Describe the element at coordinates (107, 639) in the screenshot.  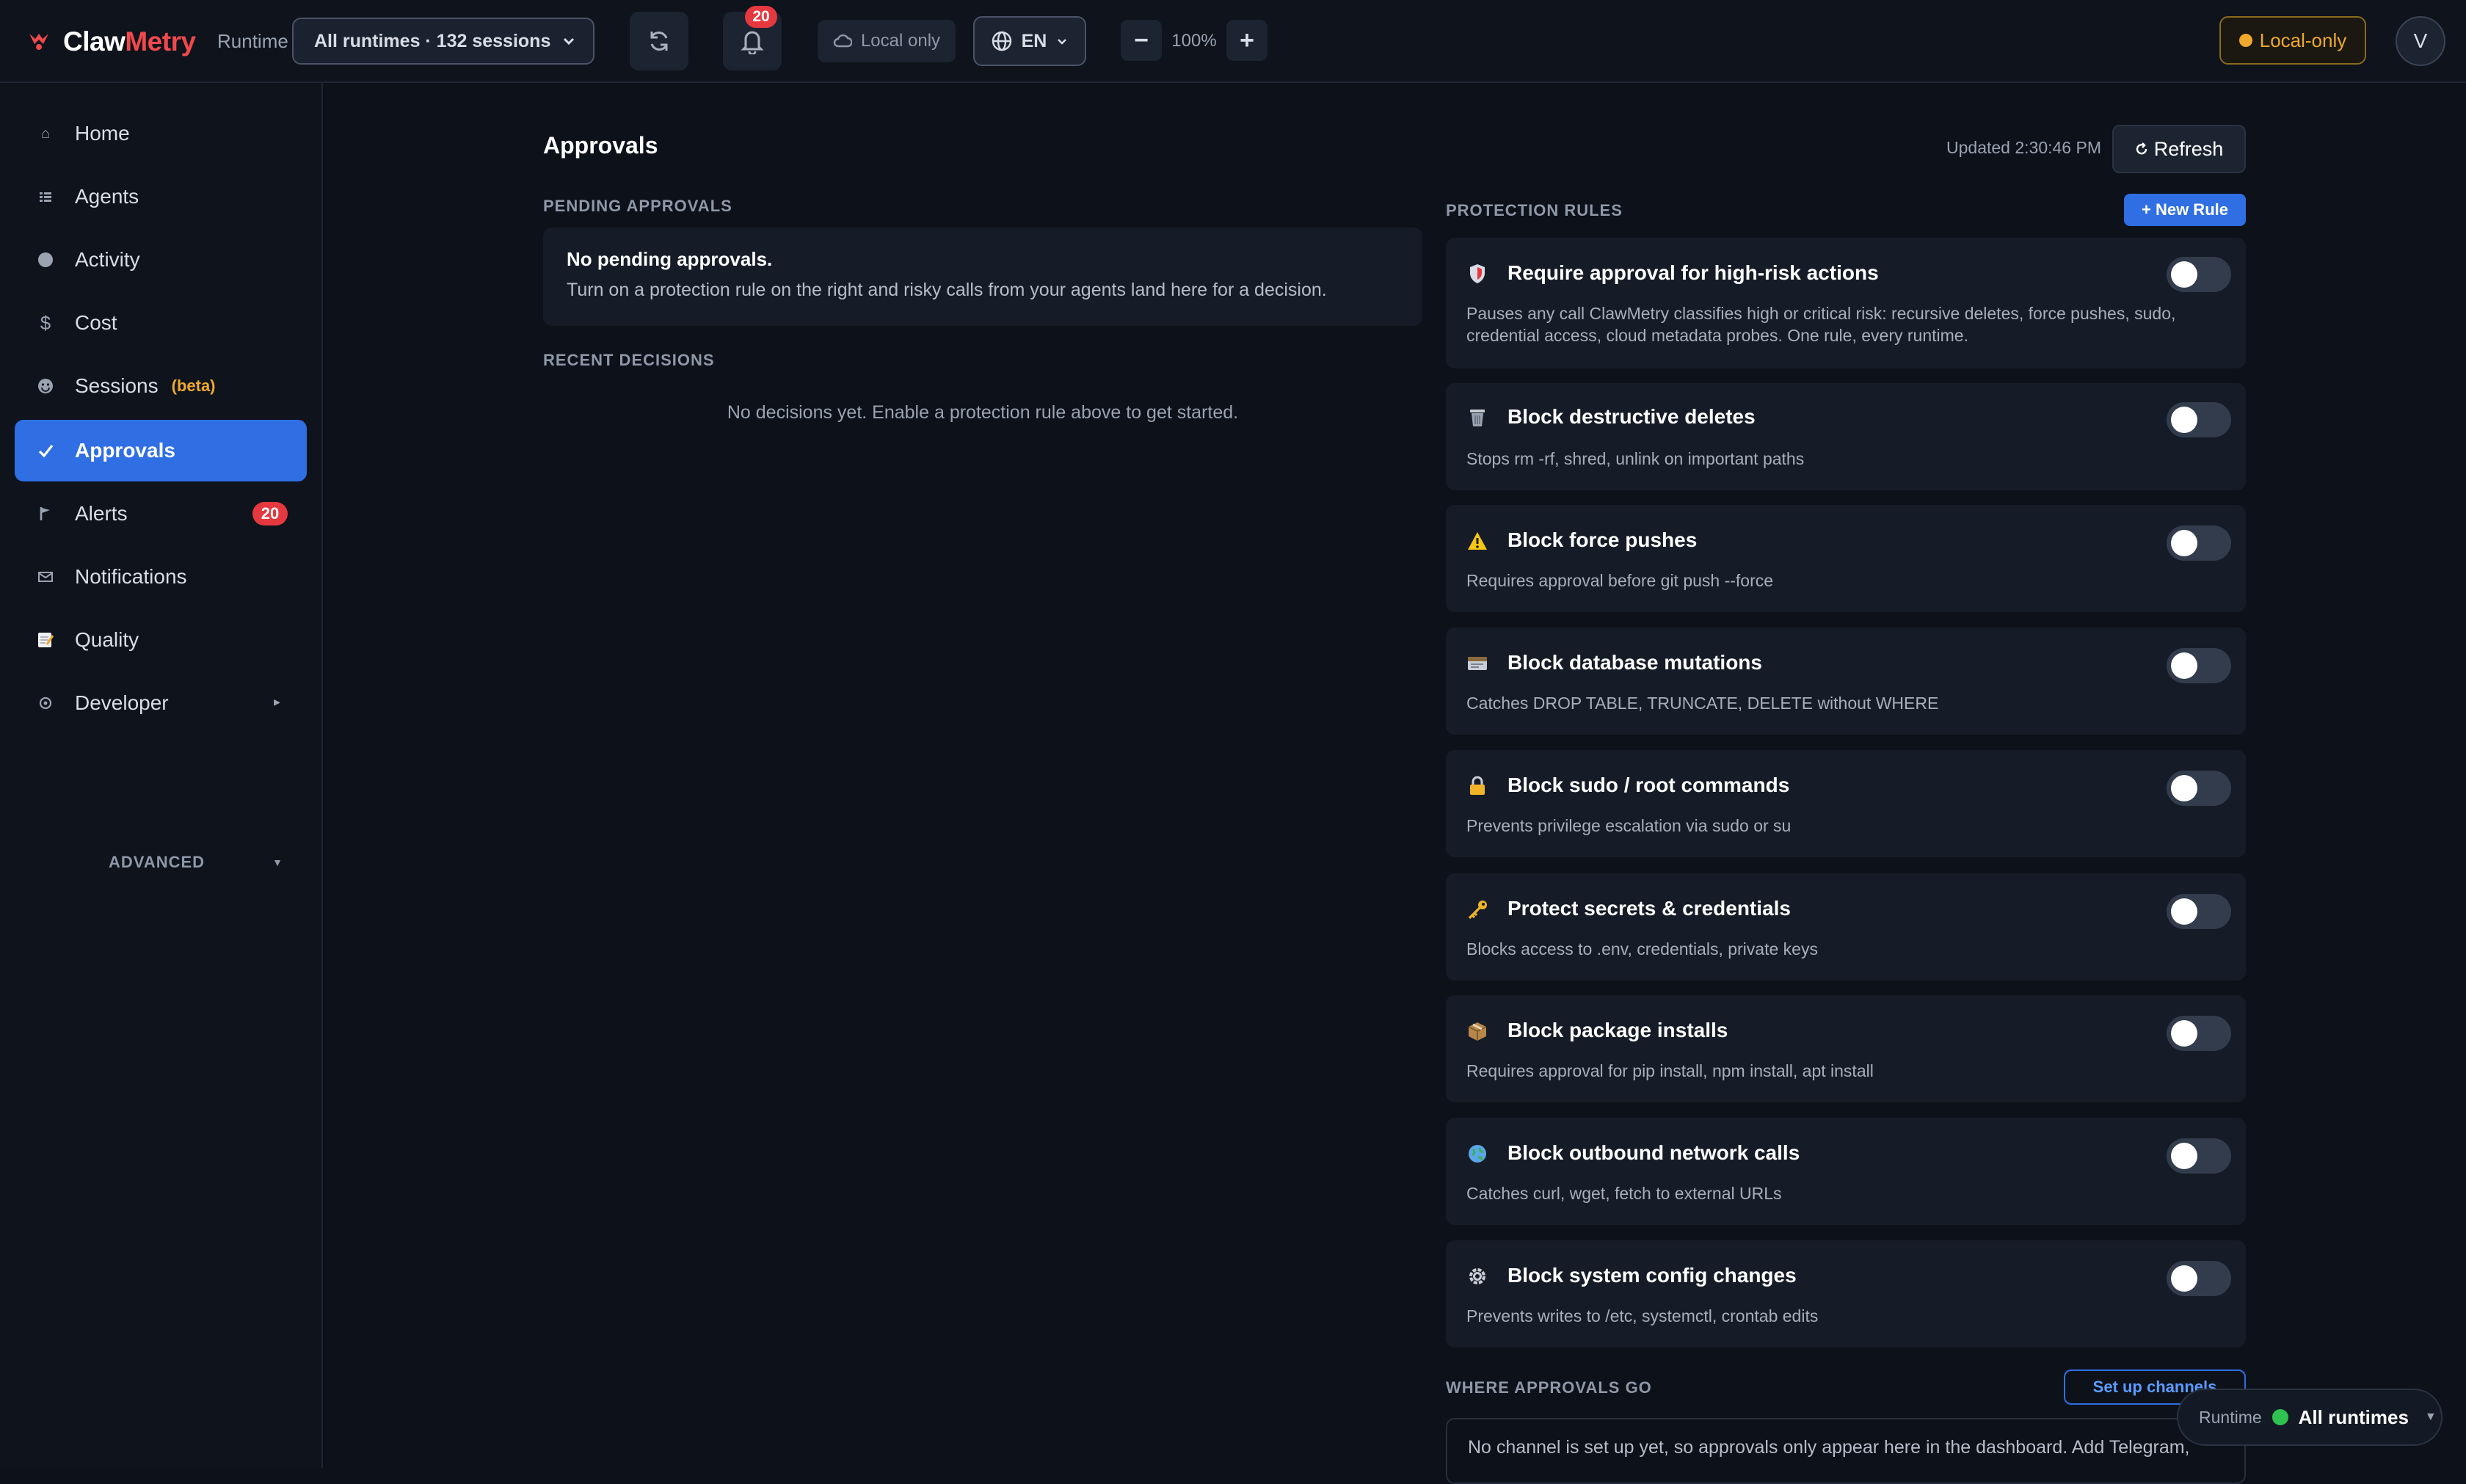
I see `sidebar-item-label: Quality` at that location.